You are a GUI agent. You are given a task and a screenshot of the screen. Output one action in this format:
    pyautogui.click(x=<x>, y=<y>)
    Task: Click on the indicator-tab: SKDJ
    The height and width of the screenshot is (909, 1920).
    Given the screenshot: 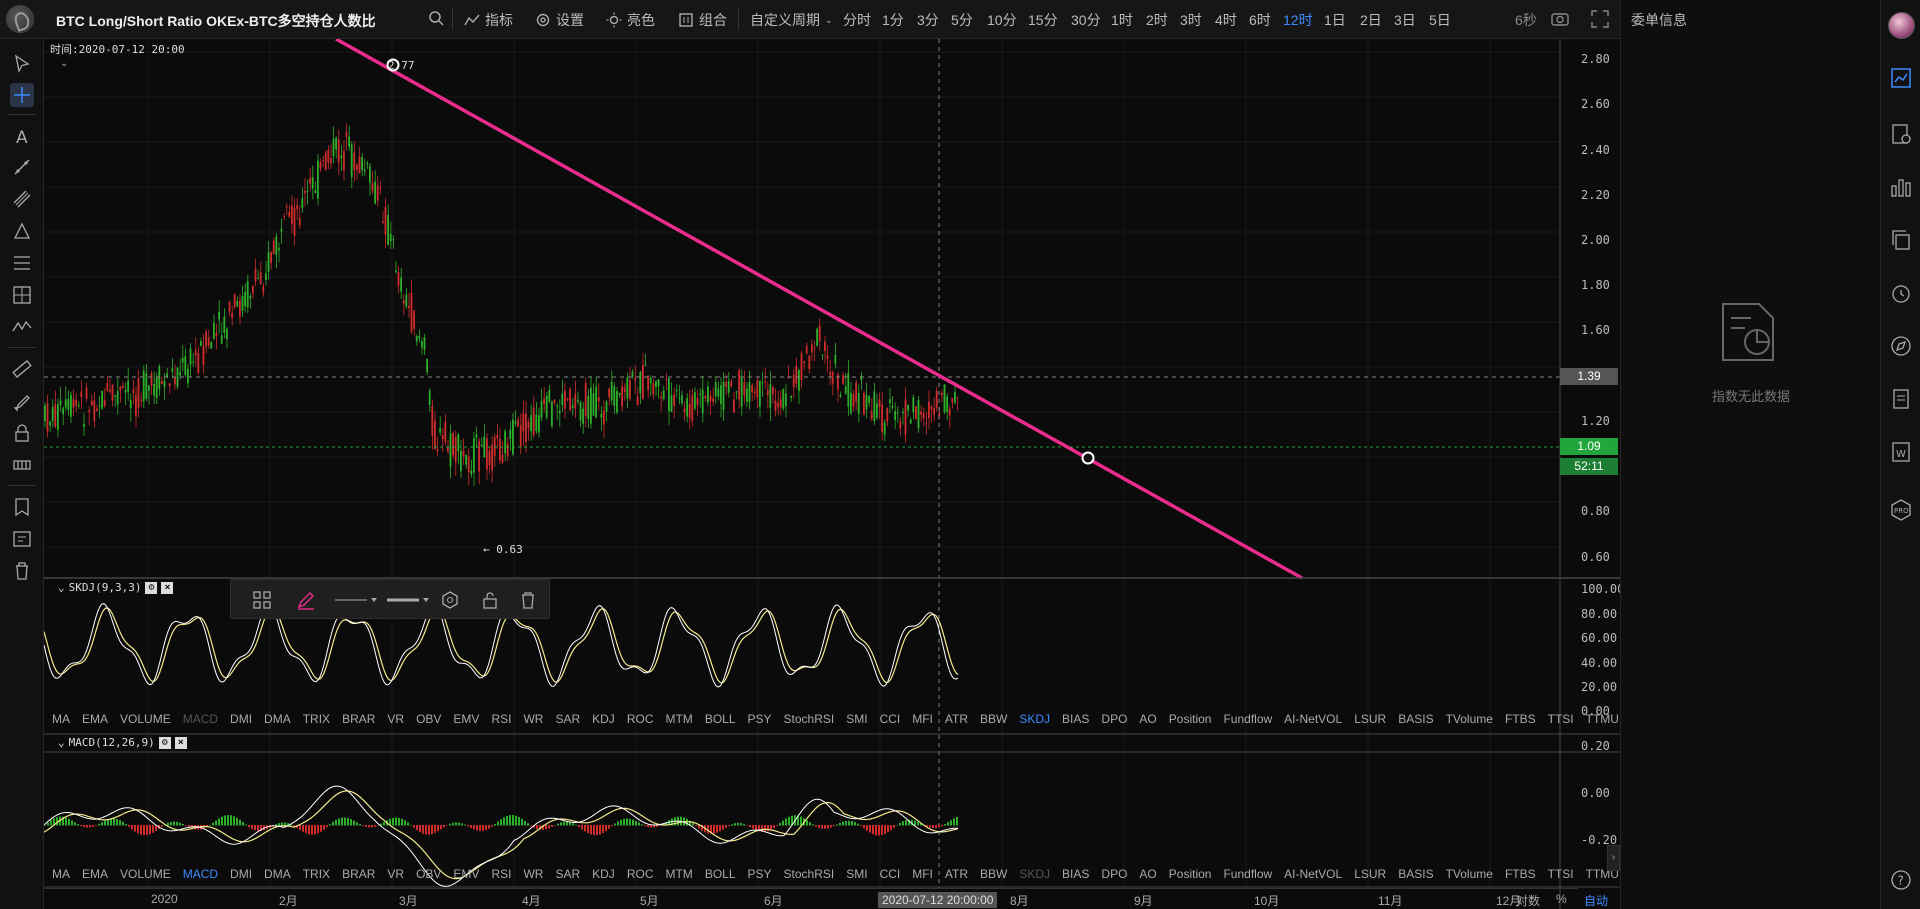 What is the action you would take?
    pyautogui.click(x=1034, y=721)
    